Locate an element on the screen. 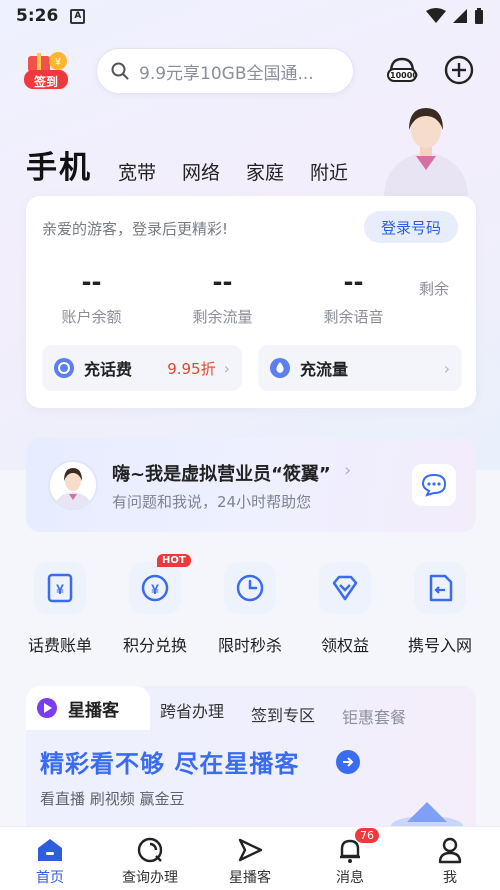  chat-button is located at coordinates (434, 485).